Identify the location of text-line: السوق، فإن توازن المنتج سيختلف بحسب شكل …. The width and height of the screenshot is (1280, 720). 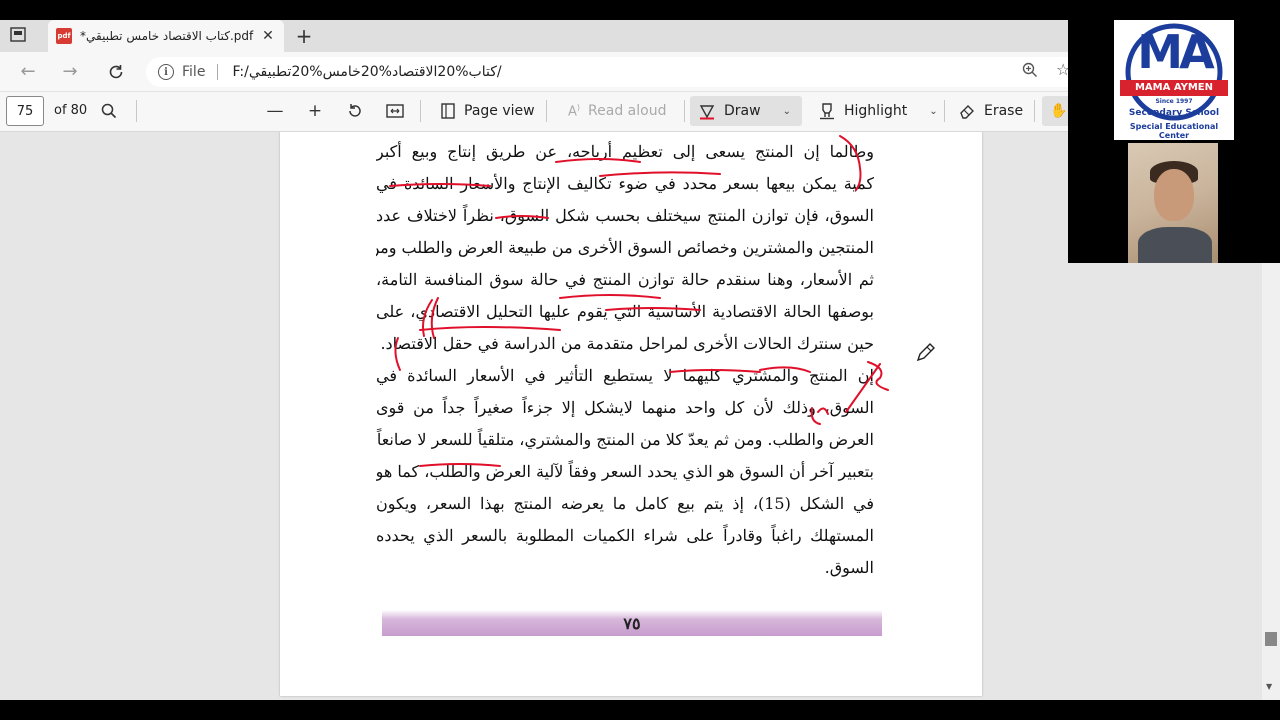
(625, 215).